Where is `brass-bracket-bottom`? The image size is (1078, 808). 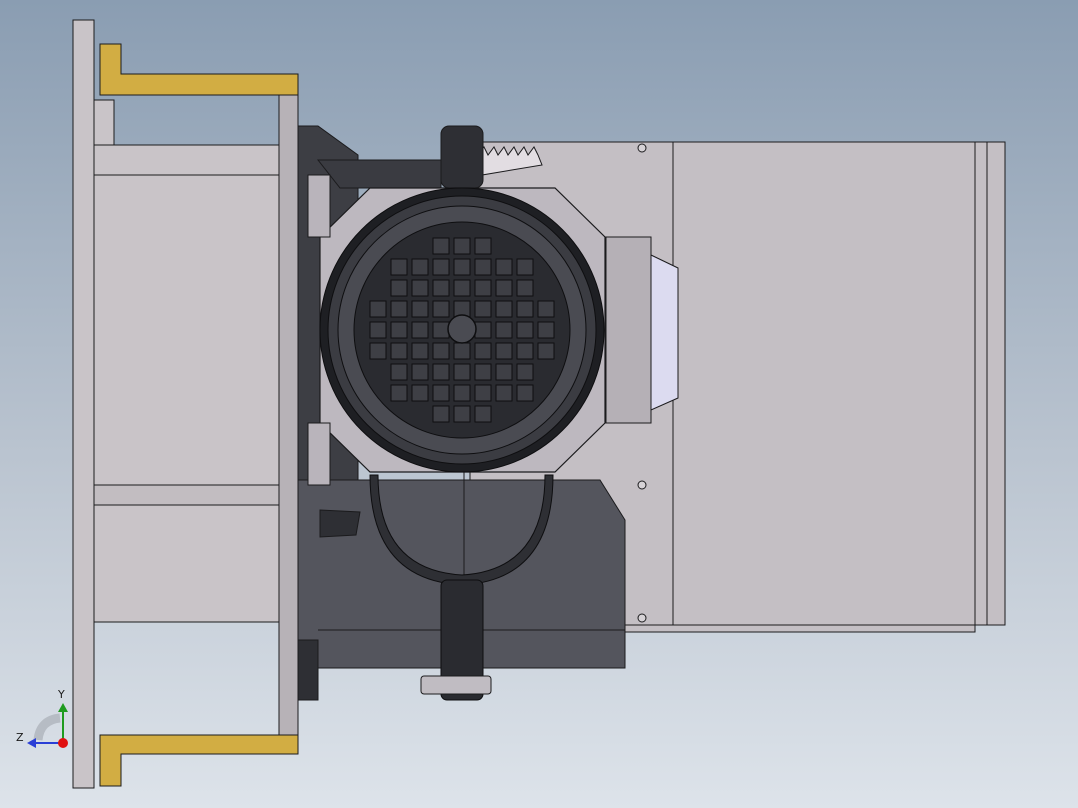 brass-bracket-bottom is located at coordinates (199, 760).